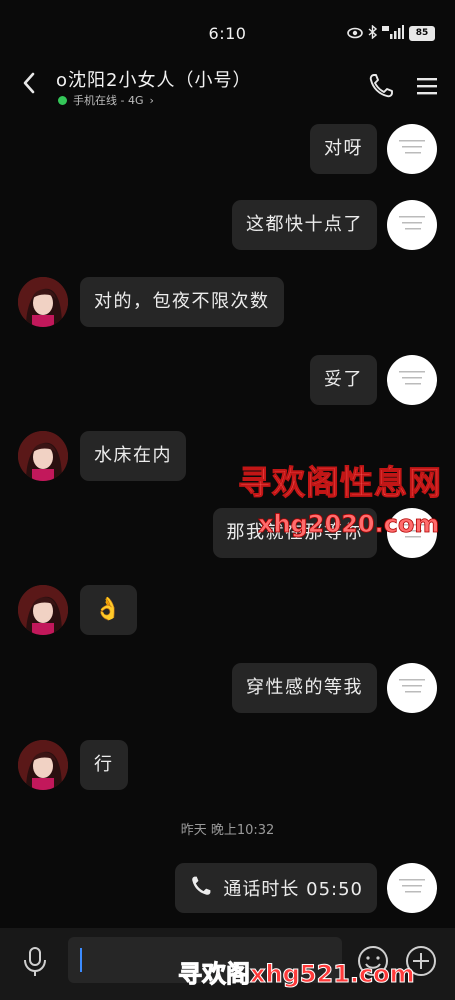 The width and height of the screenshot is (455, 1000). I want to click on online-status-text: 手机在线 - 4G, so click(108, 100).